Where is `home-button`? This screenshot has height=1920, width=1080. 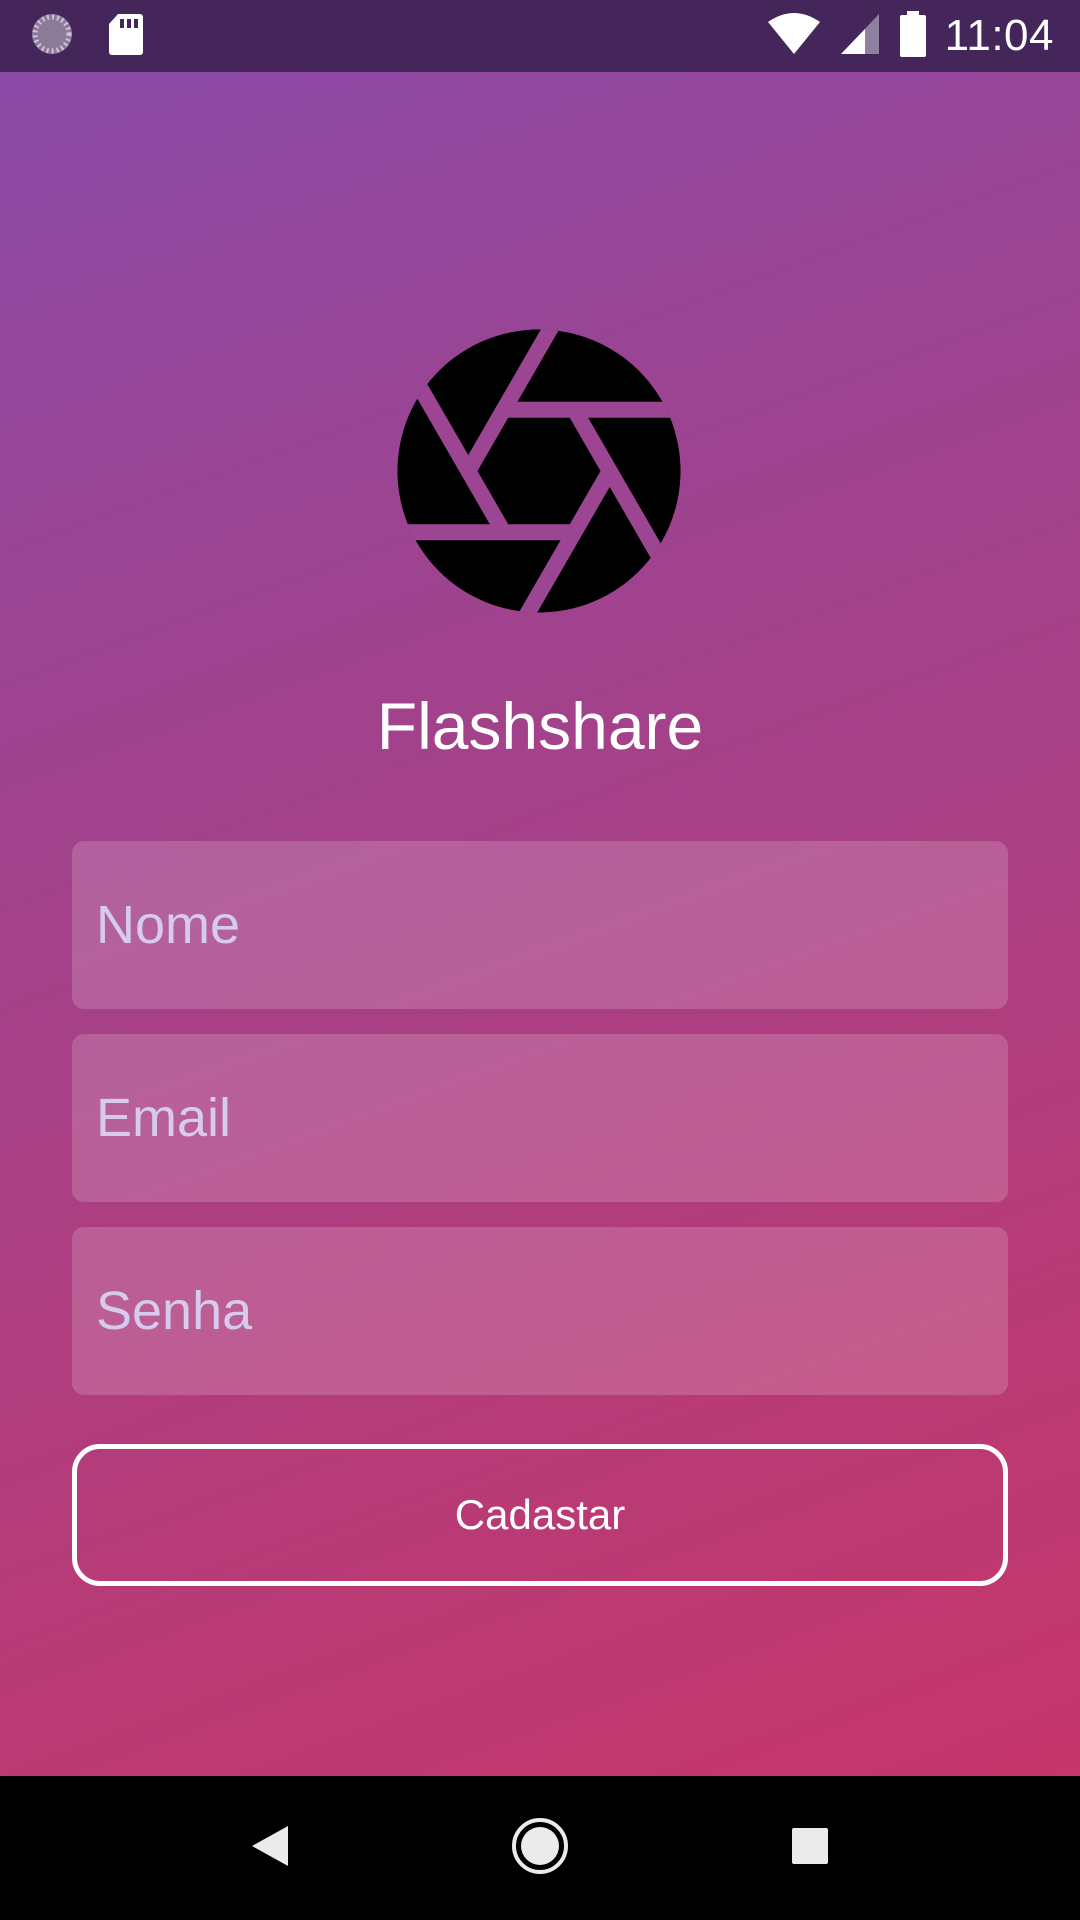
home-button is located at coordinates (540, 1848).